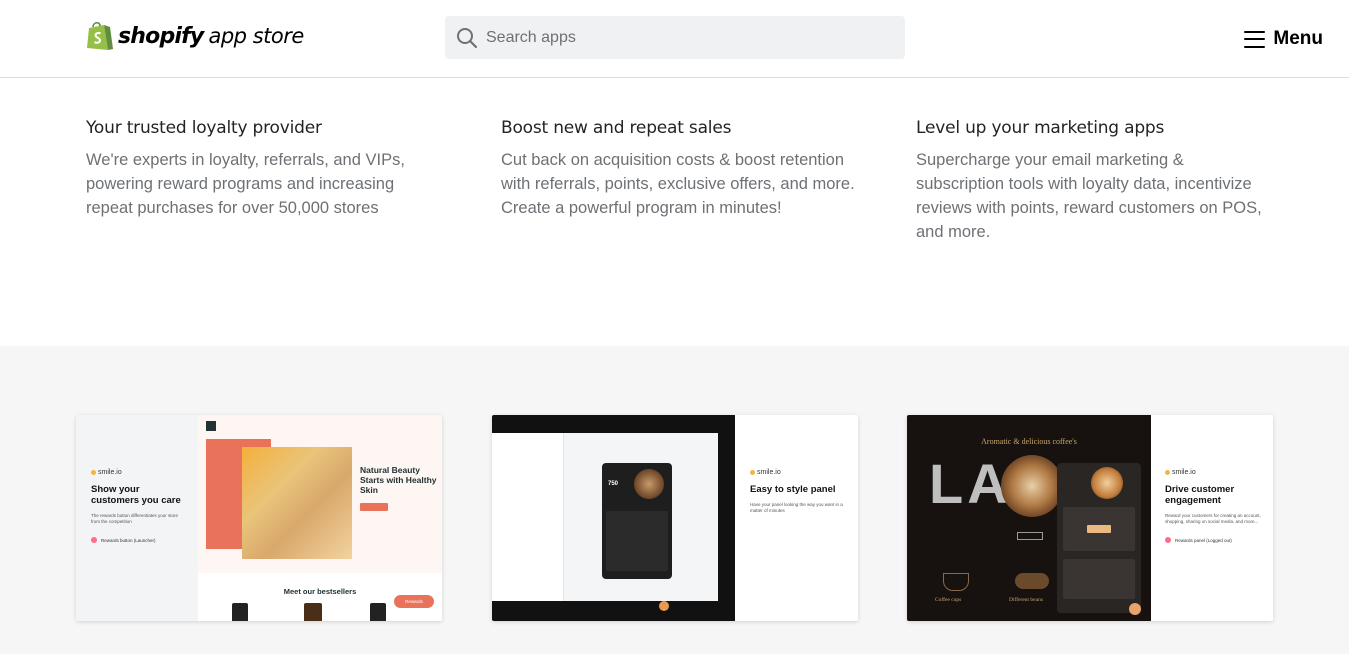  I want to click on rewards-panel-preview, so click(1099, 538).